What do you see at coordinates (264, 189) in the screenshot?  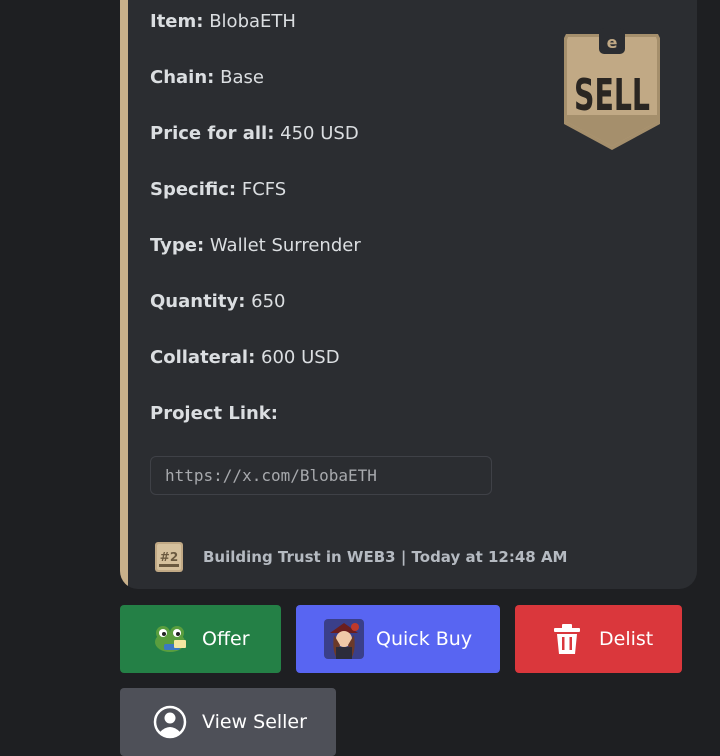 I see `field-specific-value: FCFS` at bounding box center [264, 189].